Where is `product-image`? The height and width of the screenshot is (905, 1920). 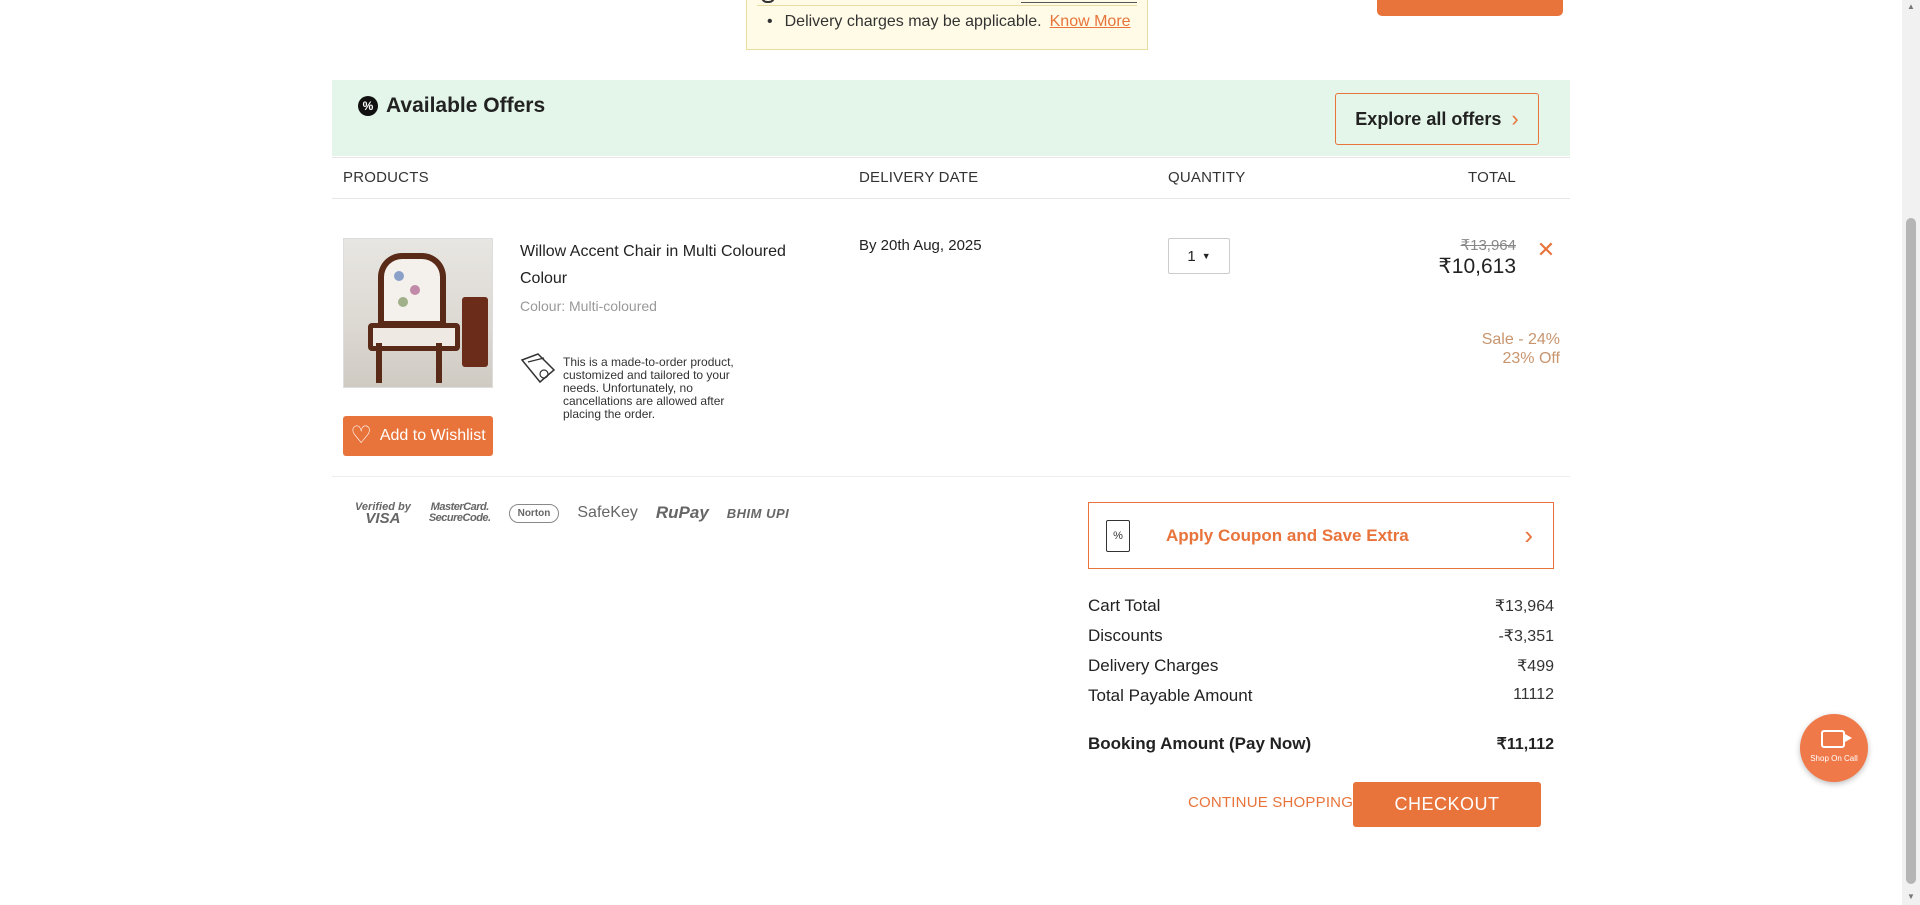 product-image is located at coordinates (418, 313).